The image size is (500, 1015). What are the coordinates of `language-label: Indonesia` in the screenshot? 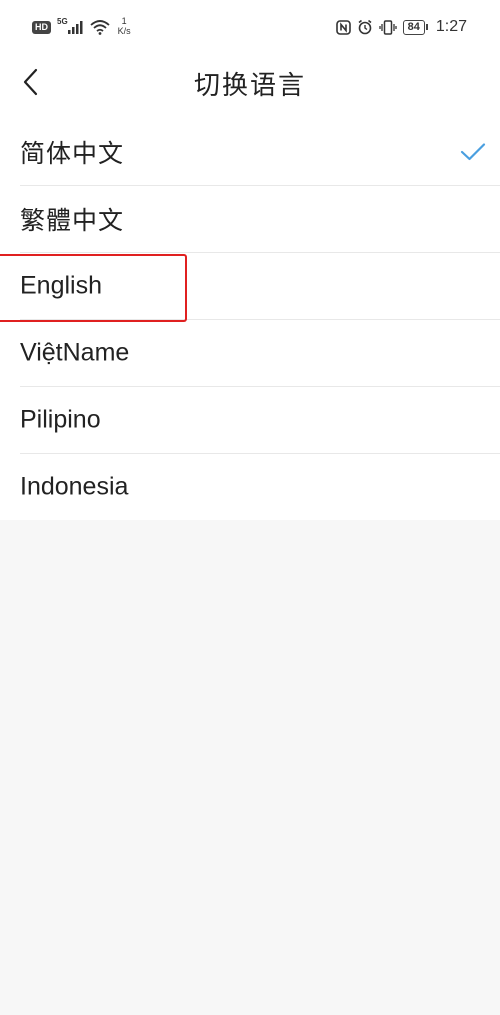 It's located at (74, 486).